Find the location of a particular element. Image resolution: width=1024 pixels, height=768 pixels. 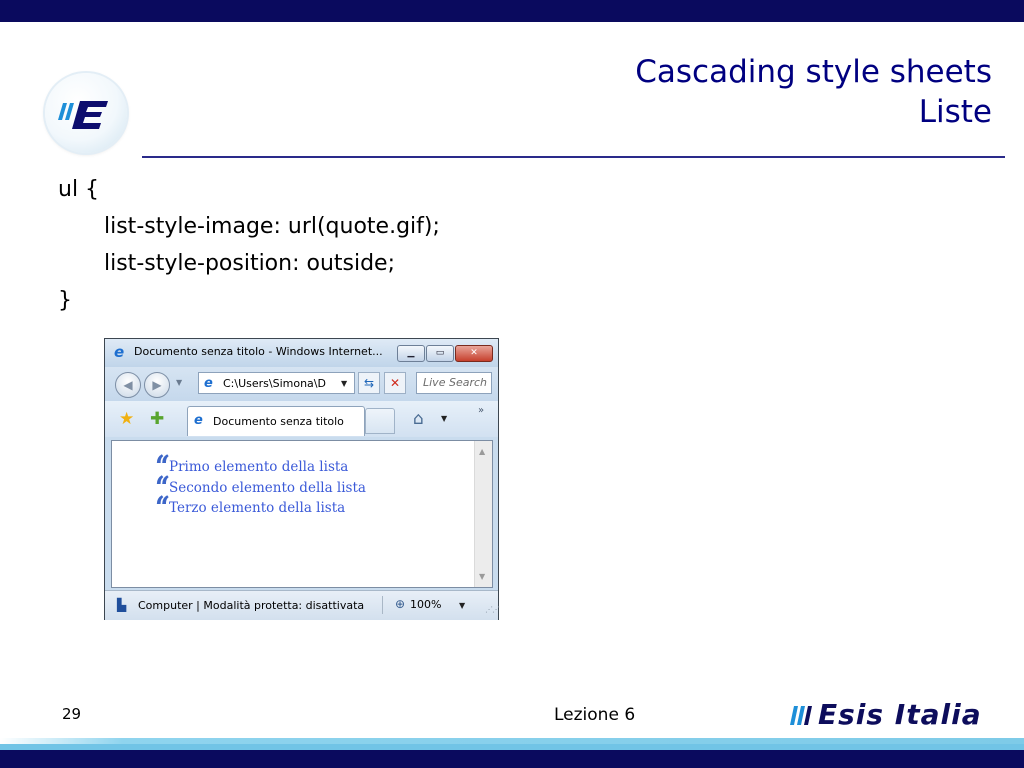

esis-italia-logo: Esis Italia is located at coordinates (902, 717).